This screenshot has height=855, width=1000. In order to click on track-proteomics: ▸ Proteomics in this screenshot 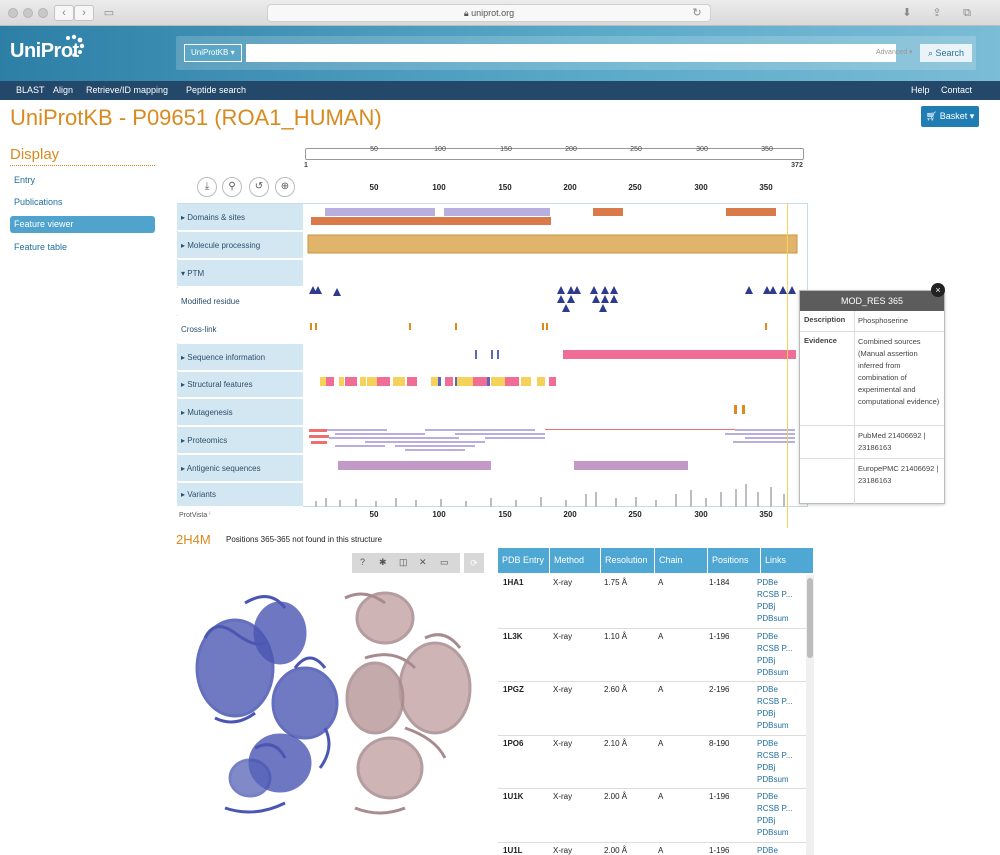, I will do `click(240, 440)`.